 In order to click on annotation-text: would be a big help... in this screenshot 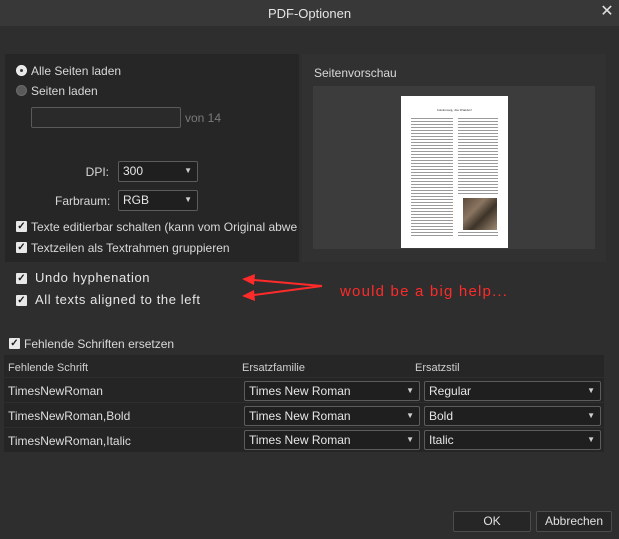, I will do `click(424, 291)`.